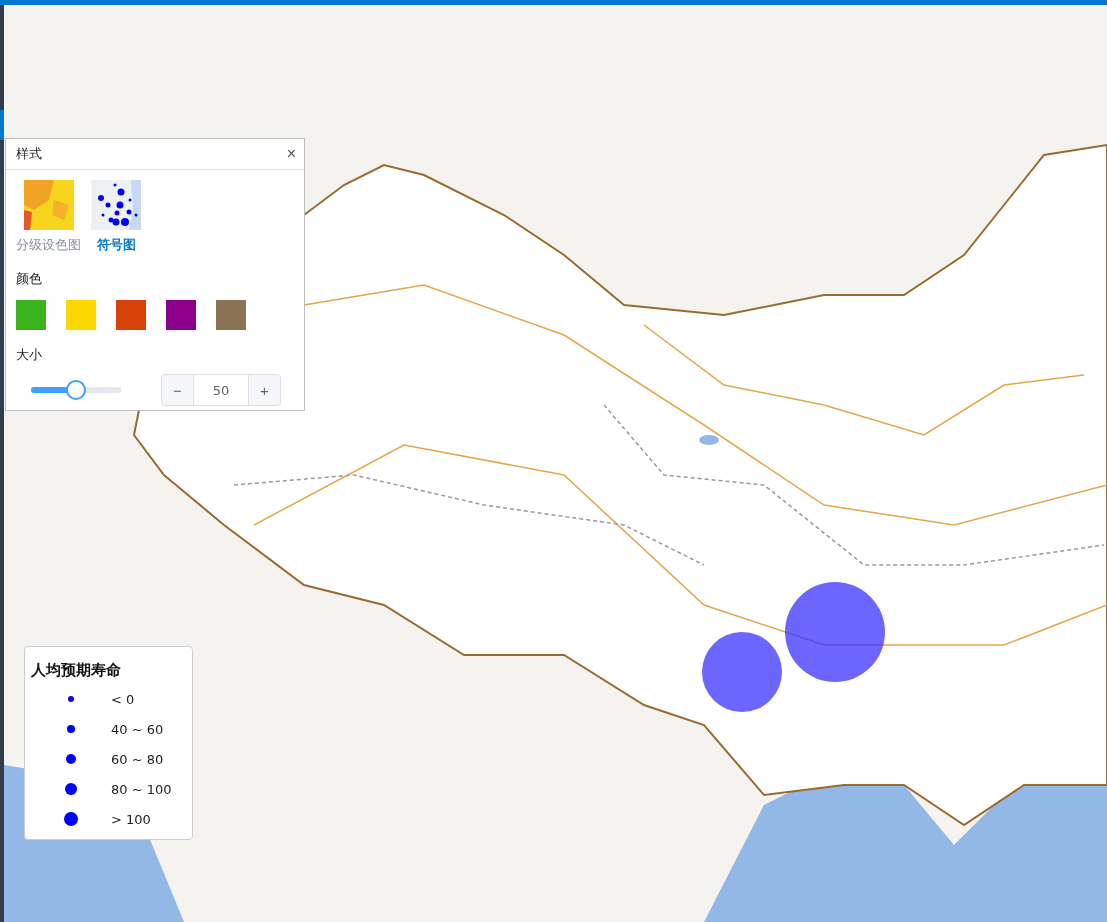  I want to click on color-label: 颜色, so click(29, 279).